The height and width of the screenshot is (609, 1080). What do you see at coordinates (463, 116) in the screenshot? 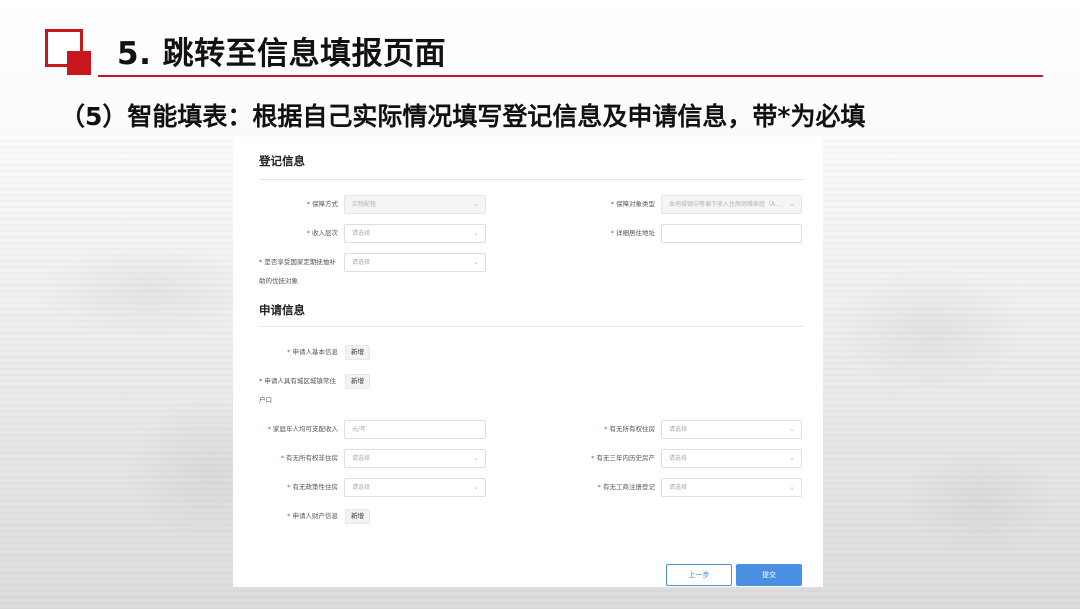
I see `slide-subtitle: （5）智能填表：根据自己实际情况填写登记信息及申请信息，带*为必填` at bounding box center [463, 116].